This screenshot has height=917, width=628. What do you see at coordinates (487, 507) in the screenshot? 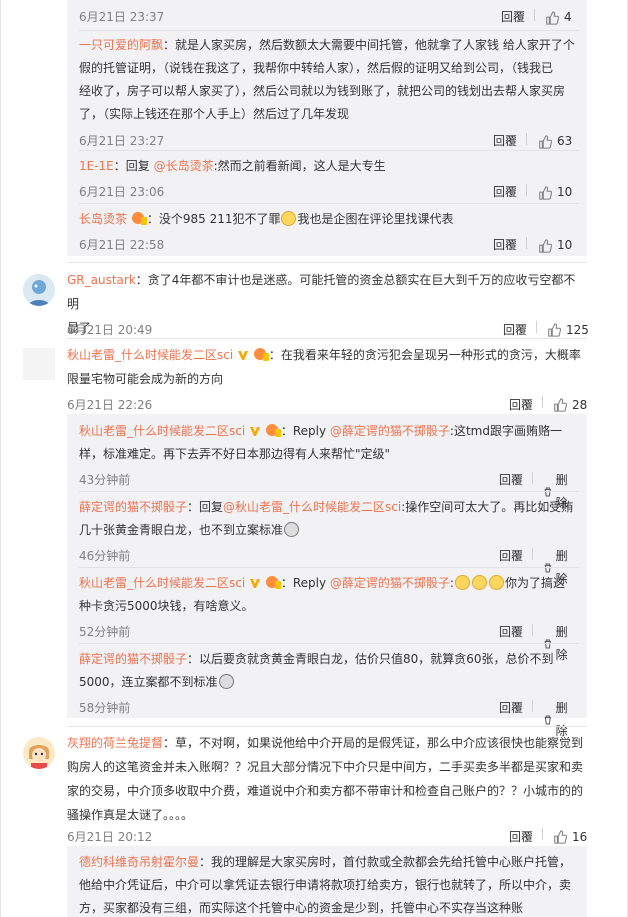
I see `comment-text: :操作空间可太大了。再比如受贿` at bounding box center [487, 507].